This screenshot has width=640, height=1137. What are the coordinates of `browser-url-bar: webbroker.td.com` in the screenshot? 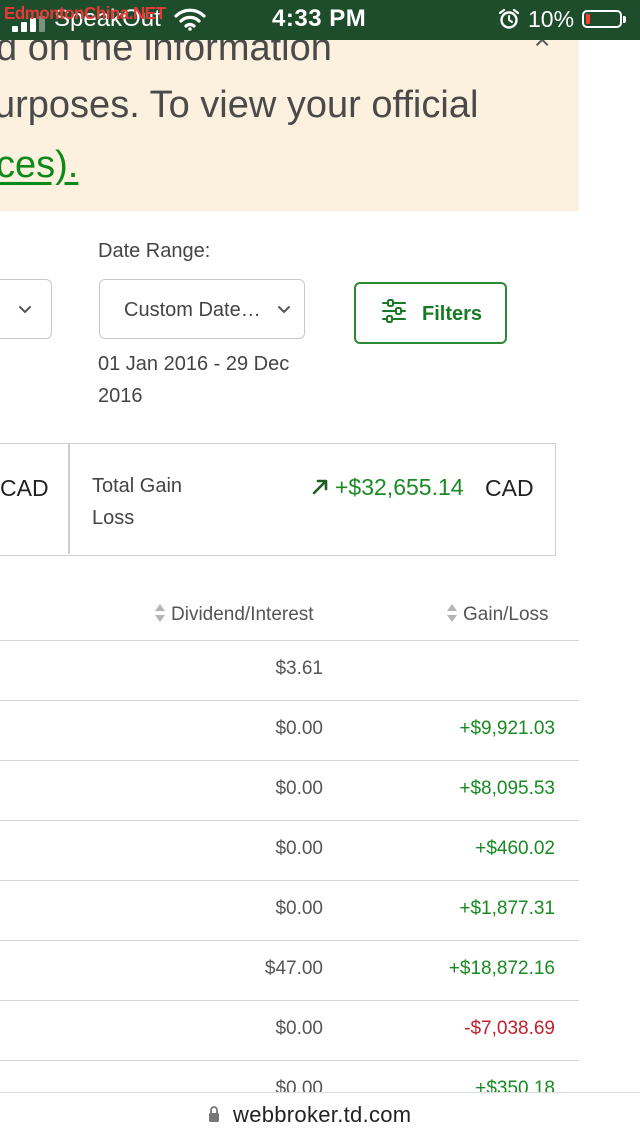 It's located at (320, 1114).